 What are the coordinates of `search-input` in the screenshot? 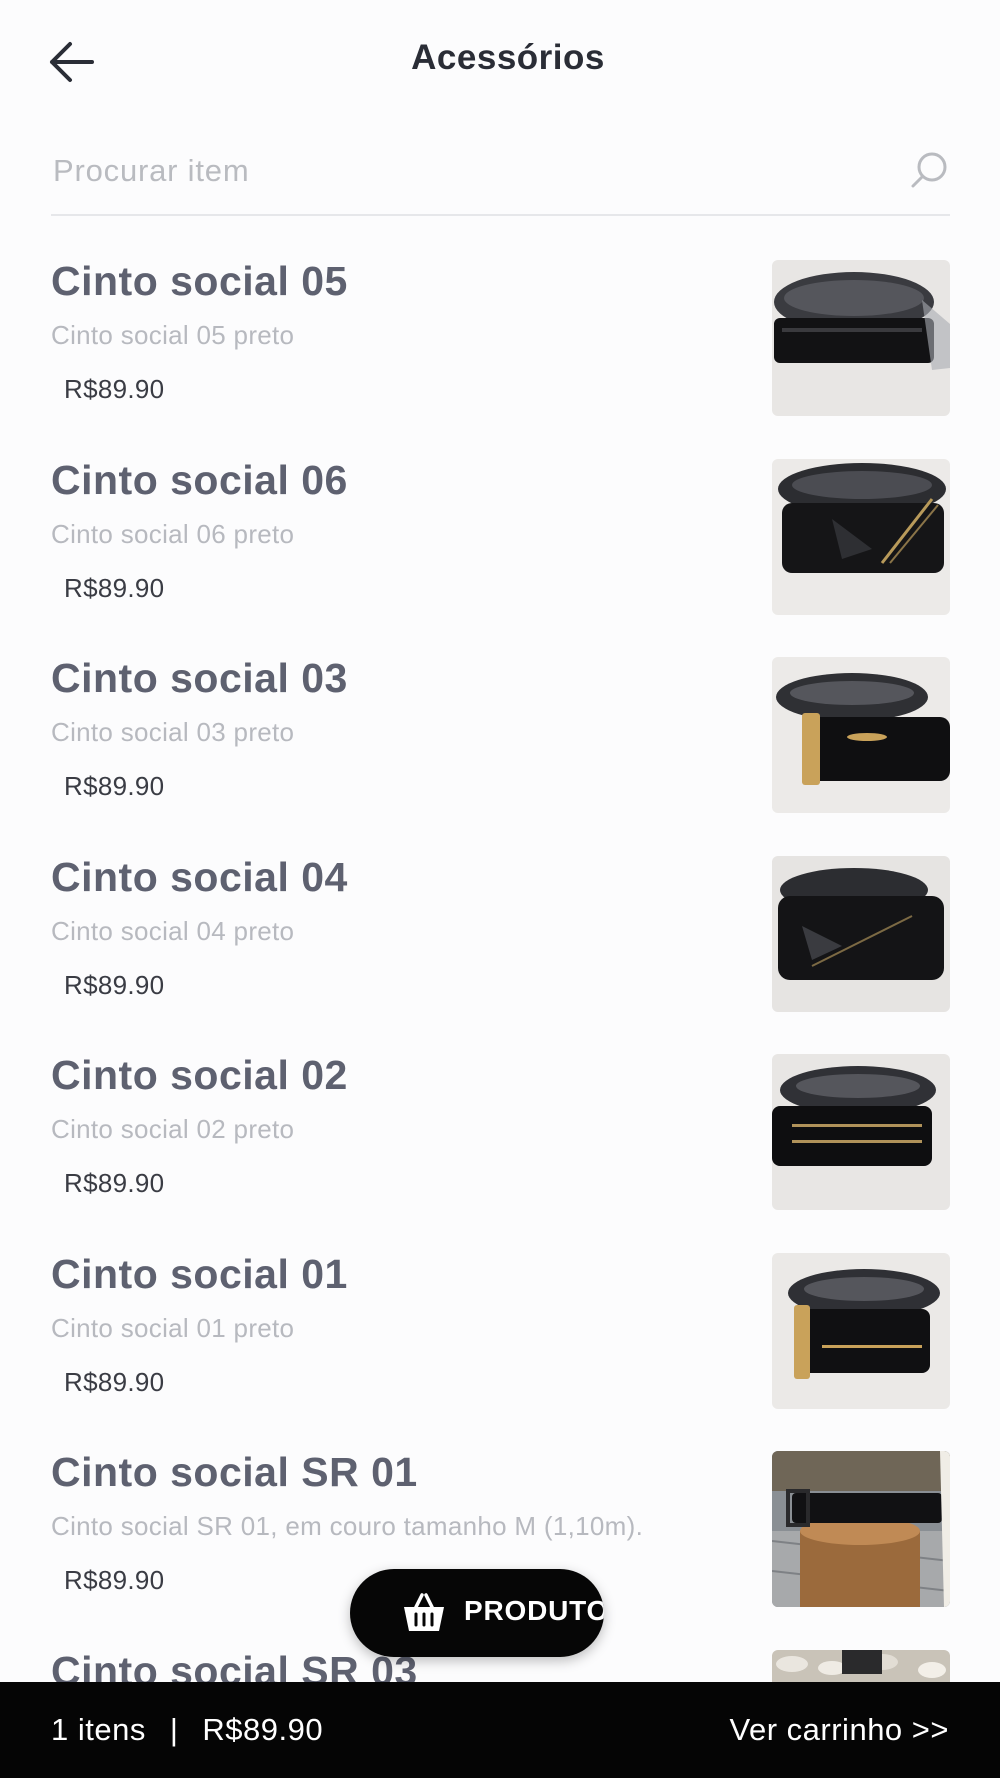 It's located at (463, 171).